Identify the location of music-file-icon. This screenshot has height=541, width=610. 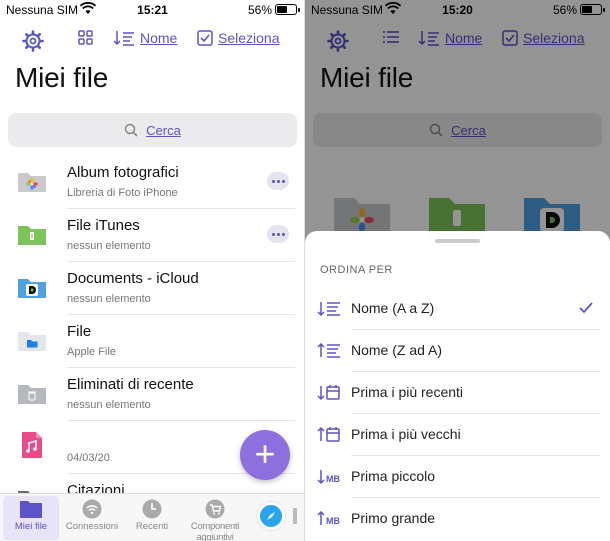
(32, 445).